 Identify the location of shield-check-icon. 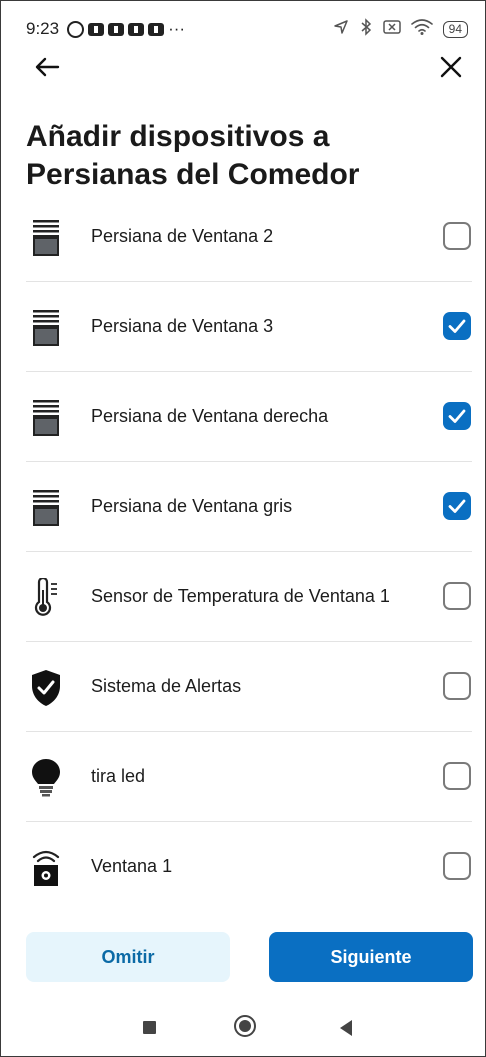
(46, 688).